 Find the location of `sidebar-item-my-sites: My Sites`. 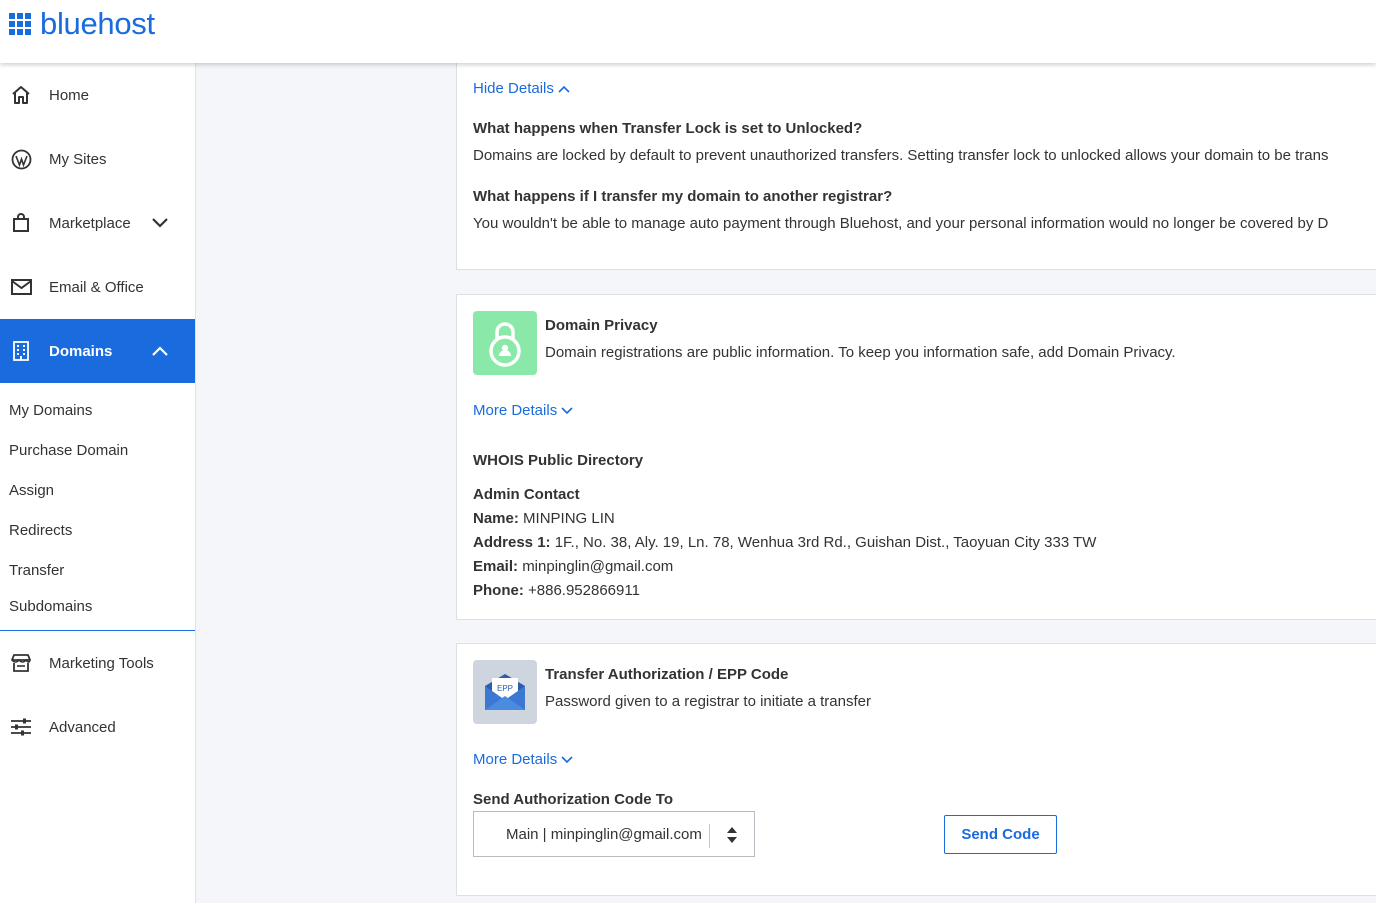

sidebar-item-my-sites: My Sites is located at coordinates (97, 159).